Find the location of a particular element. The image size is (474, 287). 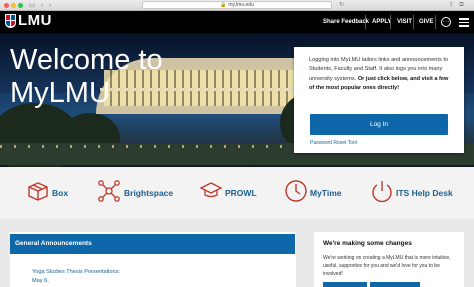

power-icon is located at coordinates (382, 191).